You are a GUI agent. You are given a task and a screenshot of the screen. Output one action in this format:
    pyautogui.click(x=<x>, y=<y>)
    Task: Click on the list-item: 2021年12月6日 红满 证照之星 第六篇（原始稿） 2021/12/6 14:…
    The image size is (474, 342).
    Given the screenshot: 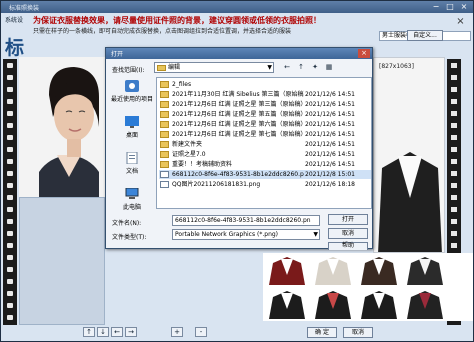 What is the action you would take?
    pyautogui.click(x=265, y=124)
    